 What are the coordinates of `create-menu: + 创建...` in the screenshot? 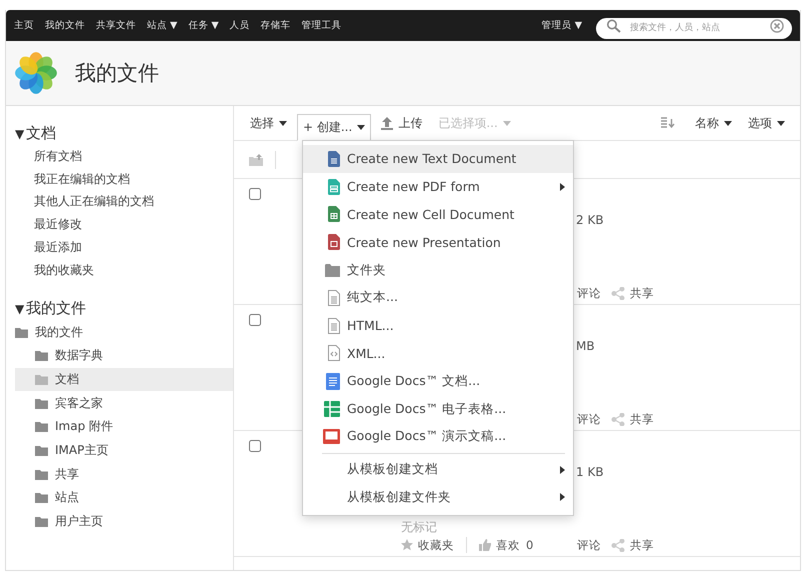 It's located at (334, 127).